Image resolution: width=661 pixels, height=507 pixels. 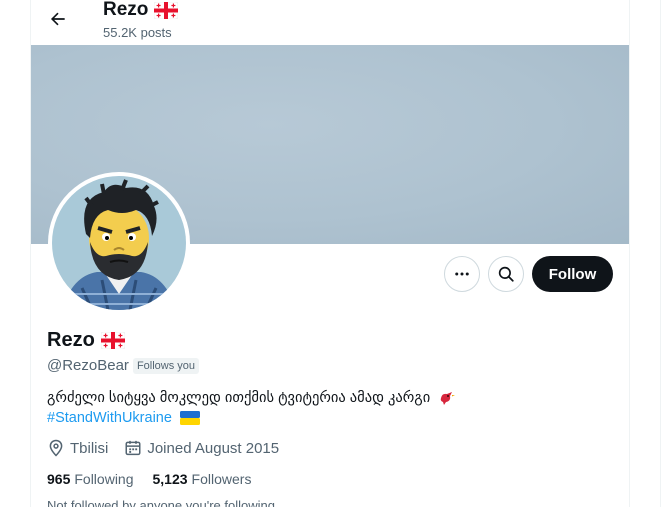 I want to click on back-arrow-icon, so click(x=57, y=19).